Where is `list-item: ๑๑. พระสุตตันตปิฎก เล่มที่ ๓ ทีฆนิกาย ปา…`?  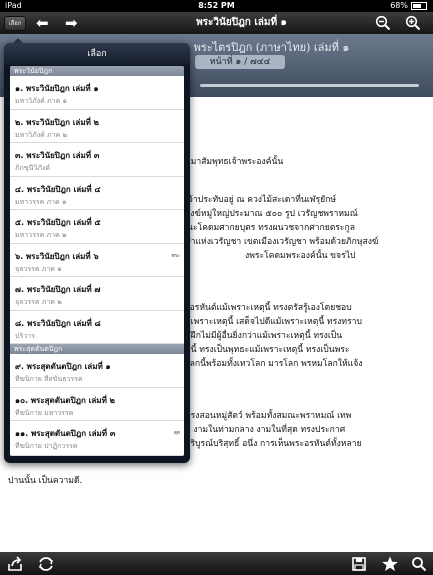 list-item: ๑๑. พระสุตตันตปิฎก เล่มที่ ๓ ทีฆนิกาย ปา… is located at coordinates (97, 438).